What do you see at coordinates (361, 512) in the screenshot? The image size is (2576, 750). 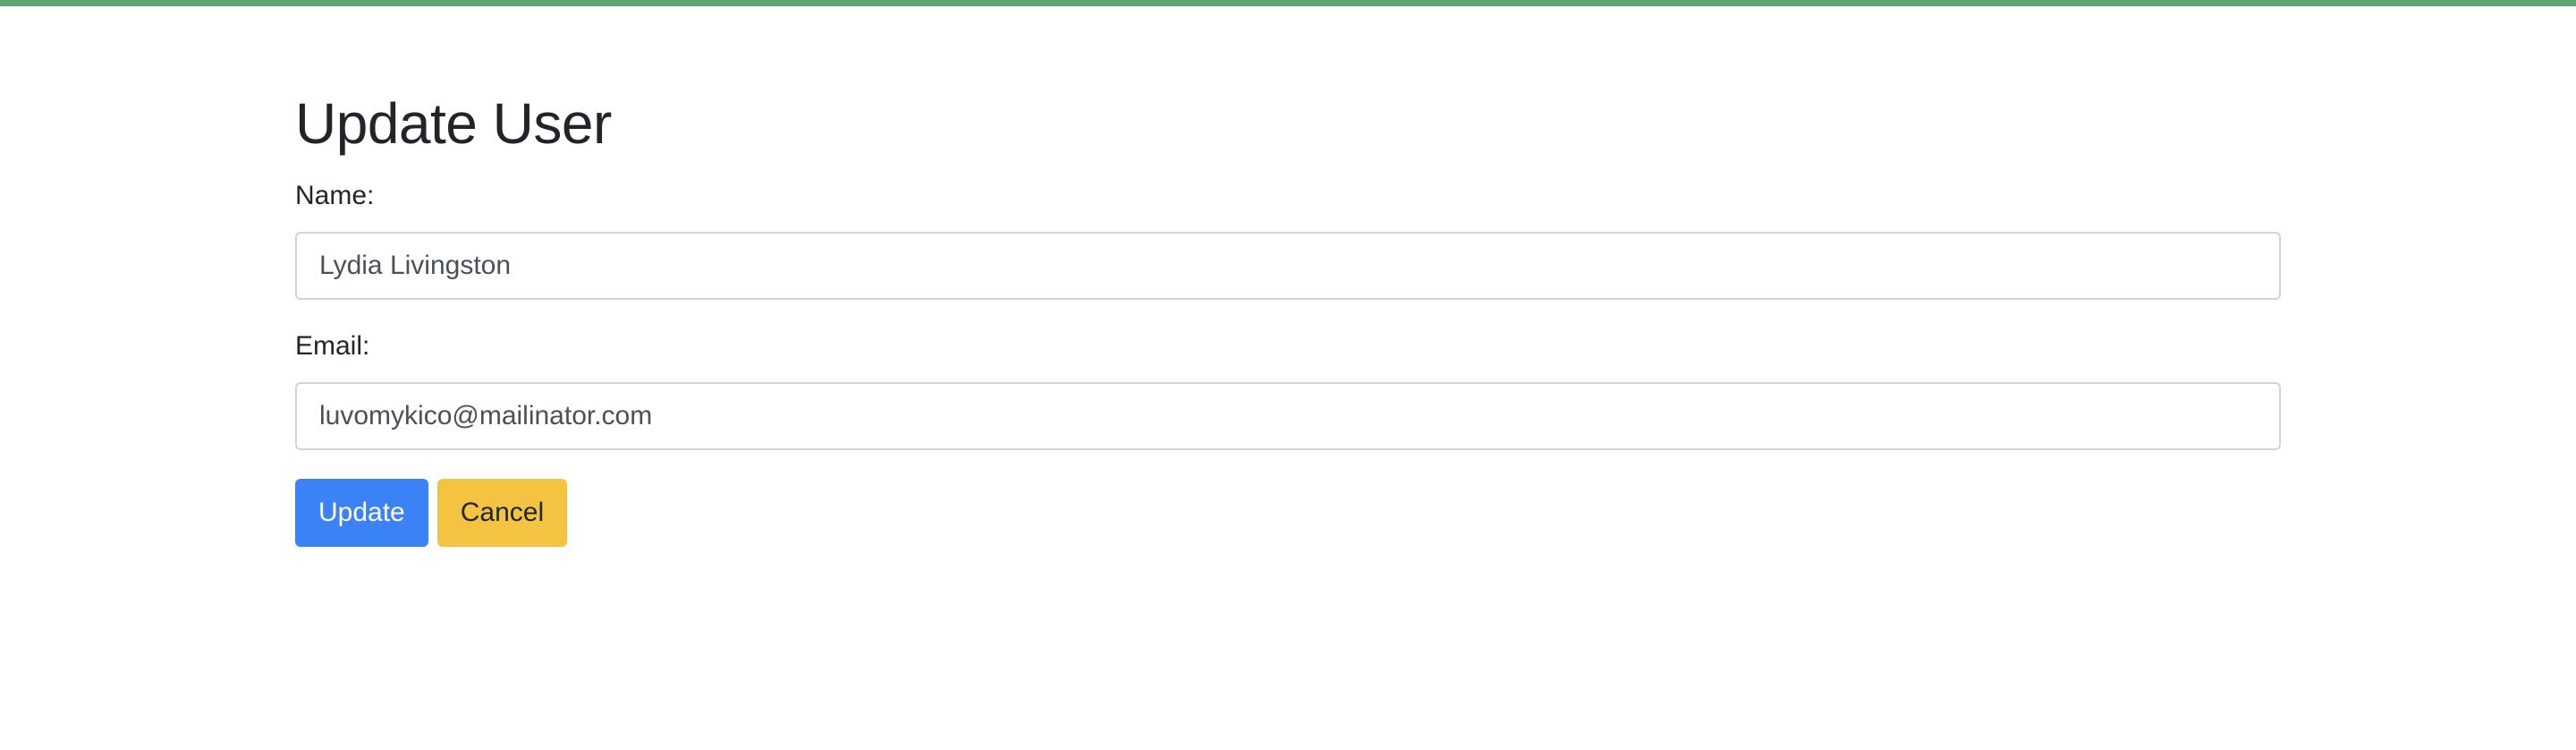 I see `update-button: Update` at bounding box center [361, 512].